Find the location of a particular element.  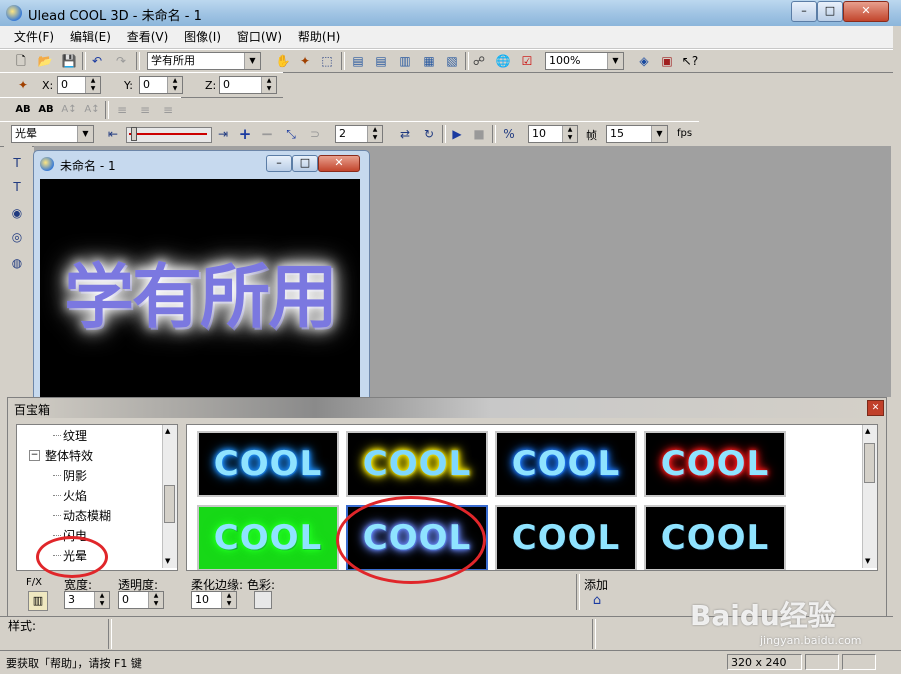

loop-icon: ⇄ is located at coordinates (405, 134).